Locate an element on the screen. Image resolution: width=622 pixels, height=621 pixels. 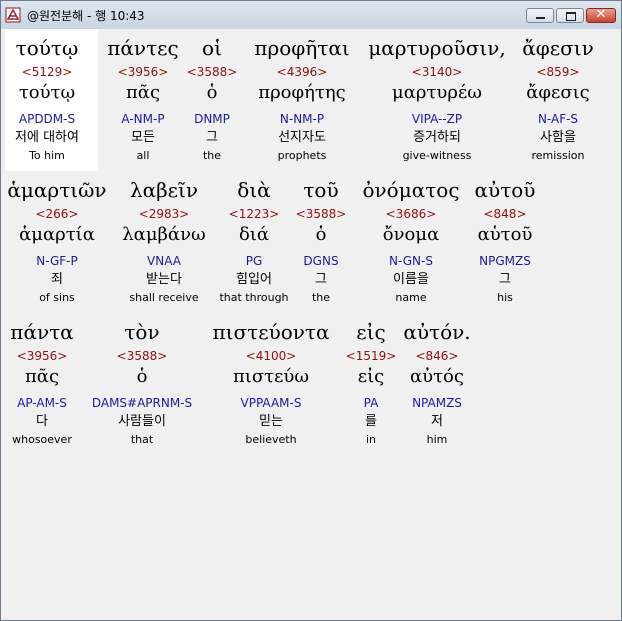
parsing-code: NPGMZS is located at coordinates (505, 261).